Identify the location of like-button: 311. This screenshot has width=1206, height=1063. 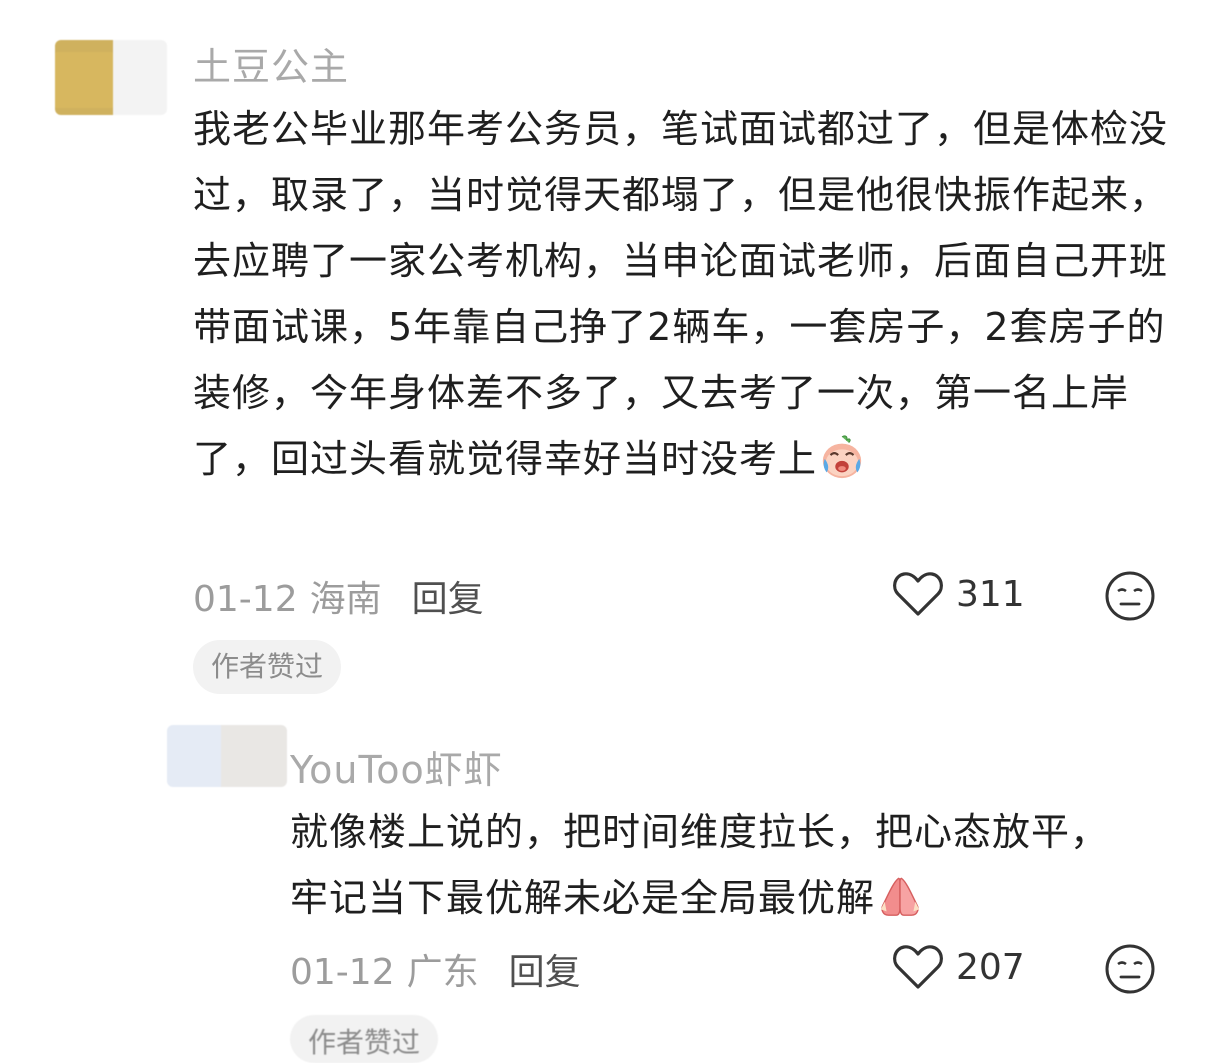
(958, 594).